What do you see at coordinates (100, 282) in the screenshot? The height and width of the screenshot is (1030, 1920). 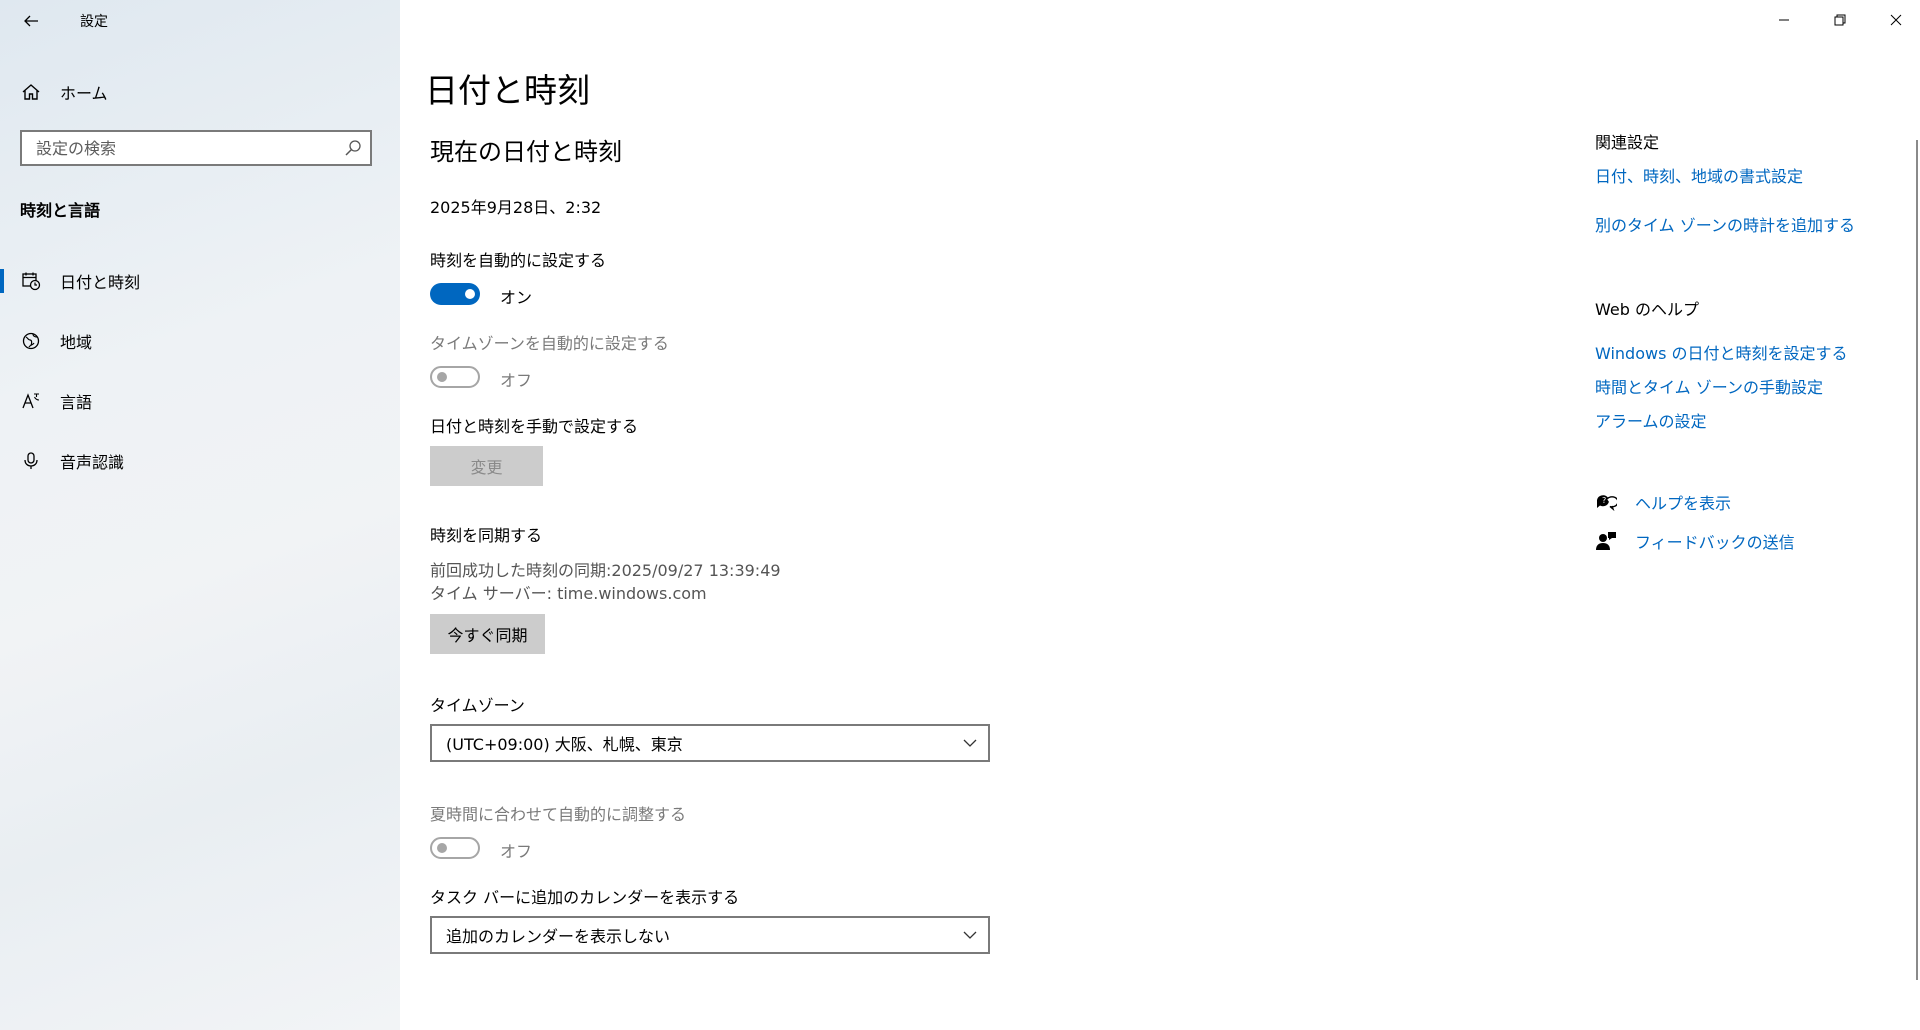 I see `sidebar-item-label: 日付と時刻` at bounding box center [100, 282].